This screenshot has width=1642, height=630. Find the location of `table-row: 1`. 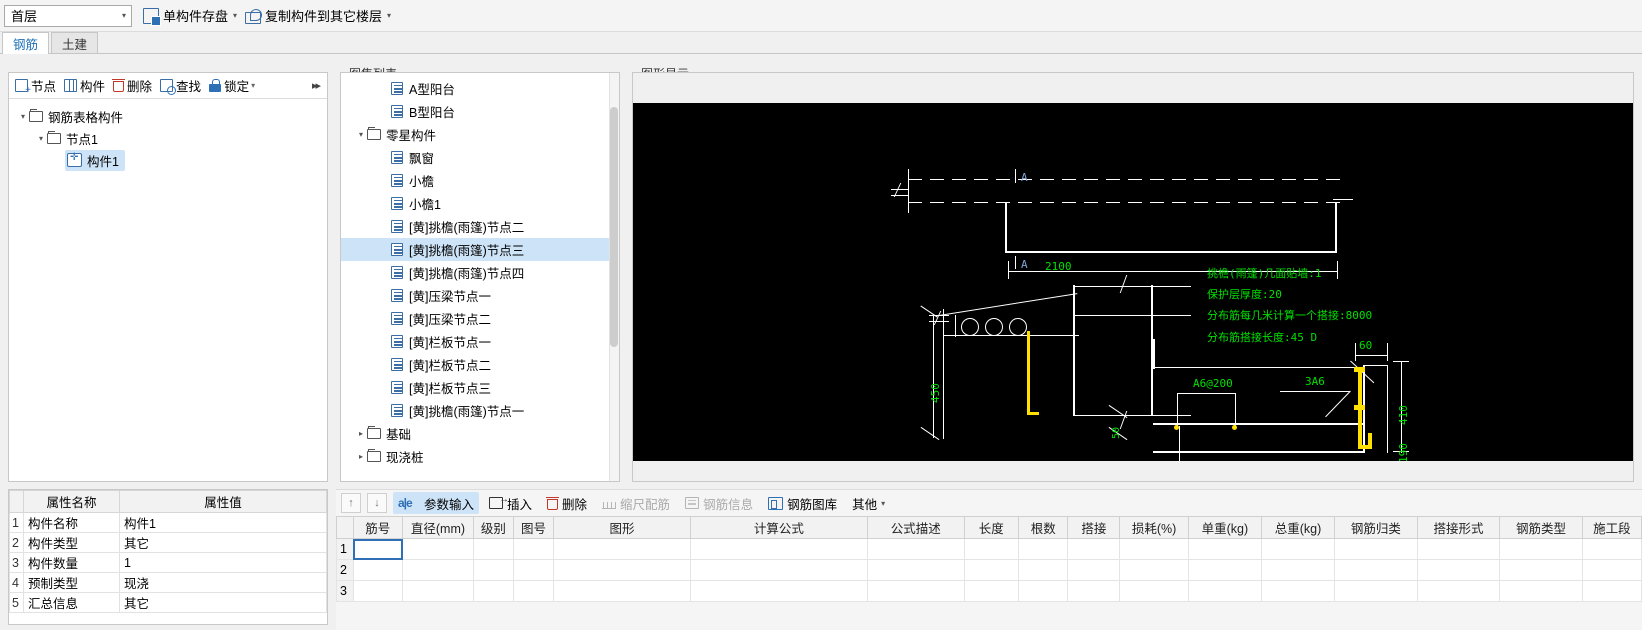

table-row: 1 is located at coordinates (989, 549).